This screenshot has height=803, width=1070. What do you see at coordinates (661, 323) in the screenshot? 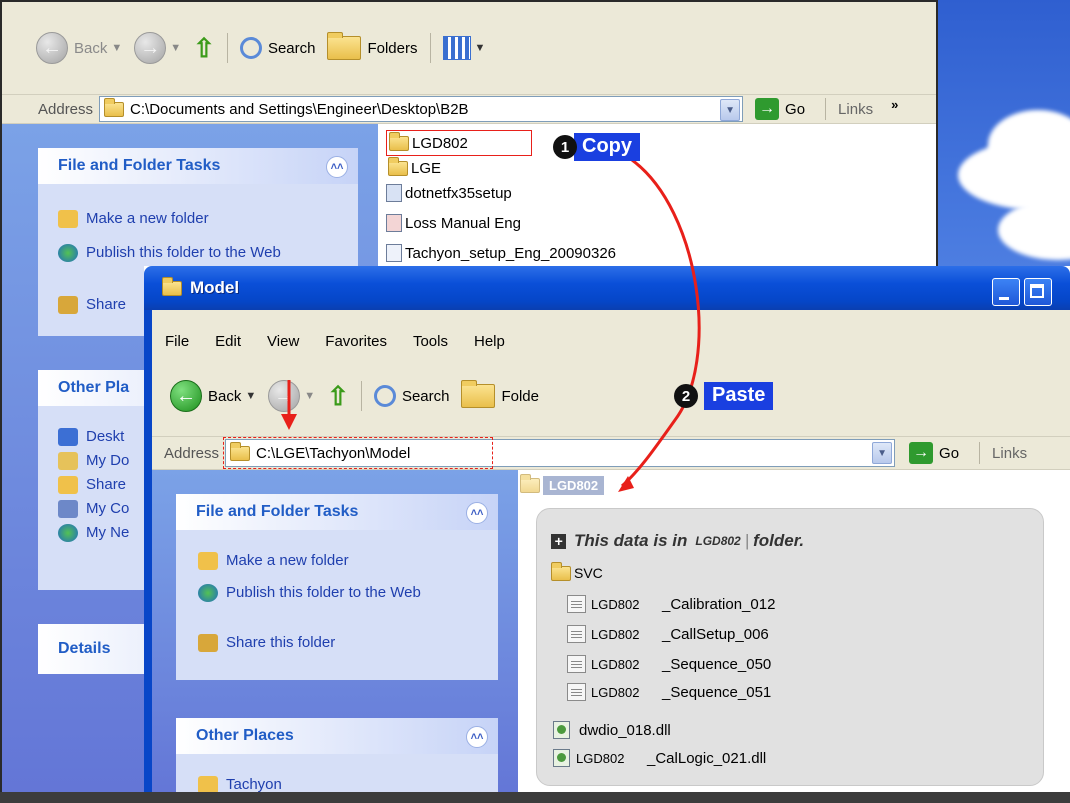
I see `curved-arrow-path` at bounding box center [661, 323].